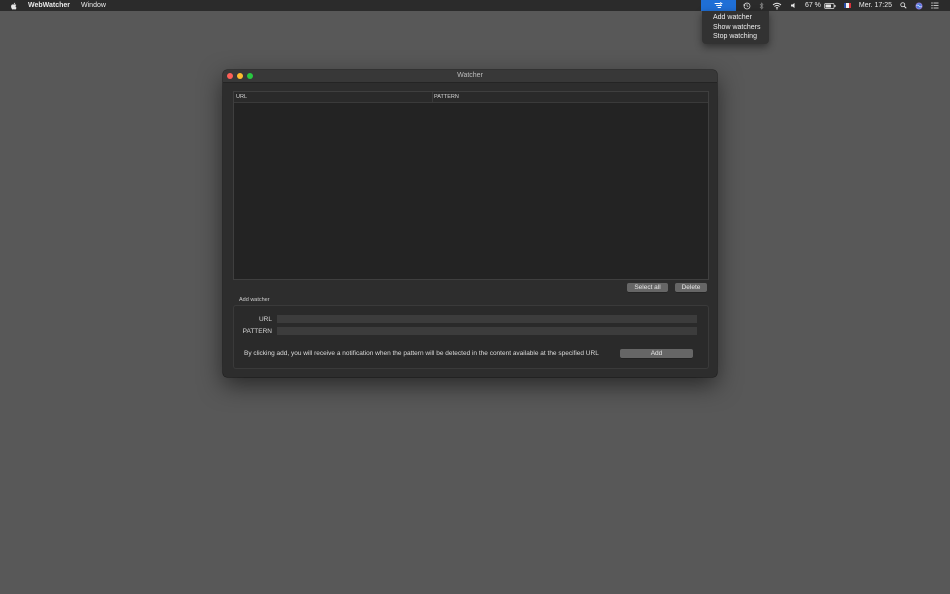 The width and height of the screenshot is (950, 594). I want to click on menu-window: Window, so click(93, 5).